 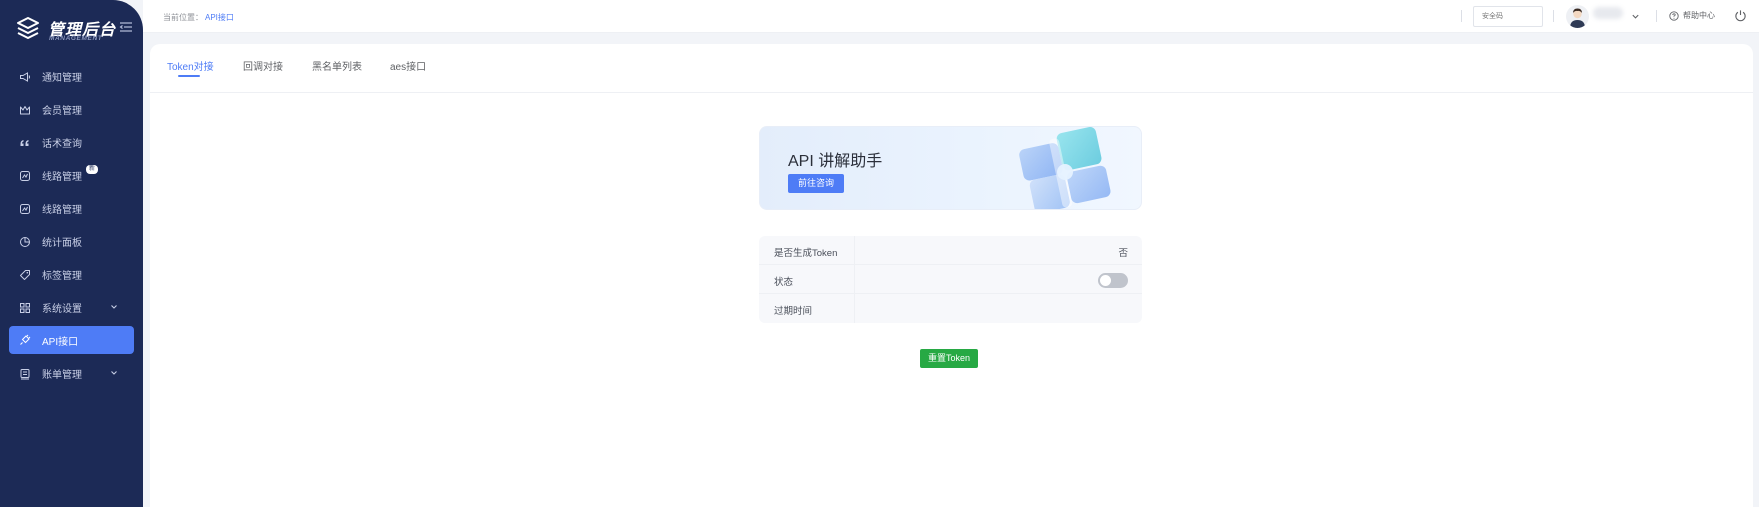 I want to click on sidebar-item-tags: 标签管理, so click(x=71, y=274).